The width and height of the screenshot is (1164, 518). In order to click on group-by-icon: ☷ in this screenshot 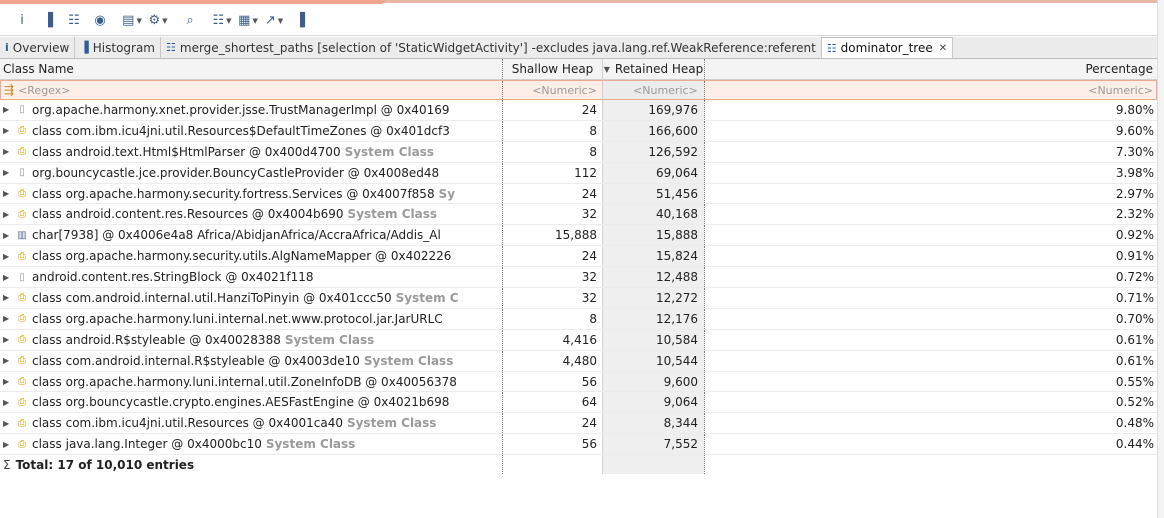, I will do `click(218, 20)`.